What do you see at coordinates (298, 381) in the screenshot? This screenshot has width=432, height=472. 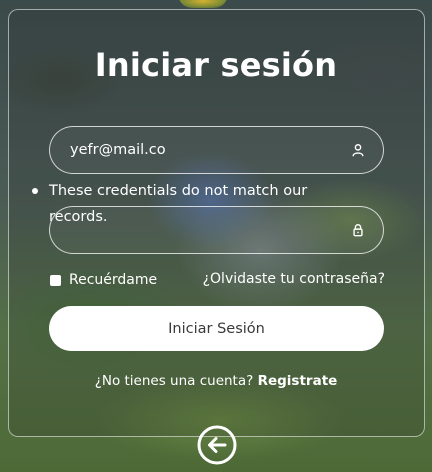 I see `register-link: Registrate` at bounding box center [298, 381].